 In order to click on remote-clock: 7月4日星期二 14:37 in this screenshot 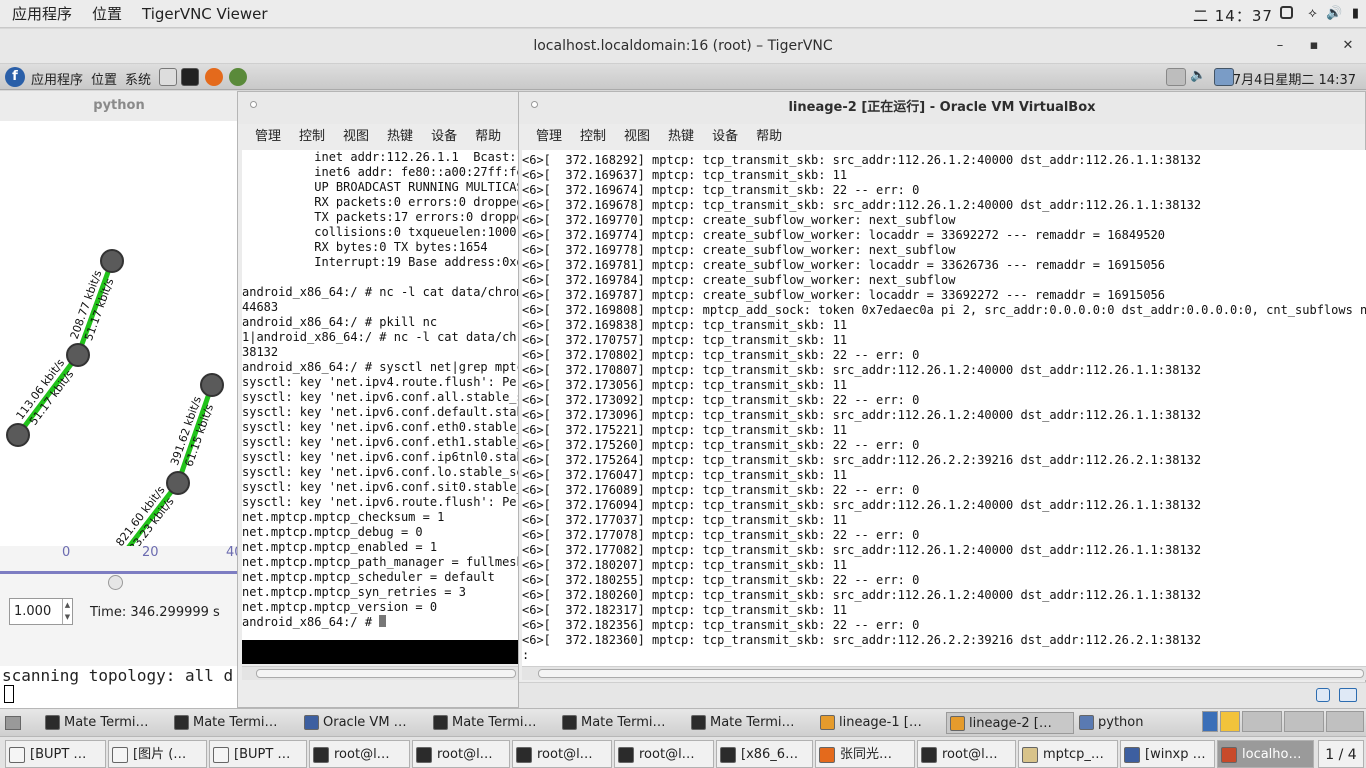, I will do `click(1294, 78)`.